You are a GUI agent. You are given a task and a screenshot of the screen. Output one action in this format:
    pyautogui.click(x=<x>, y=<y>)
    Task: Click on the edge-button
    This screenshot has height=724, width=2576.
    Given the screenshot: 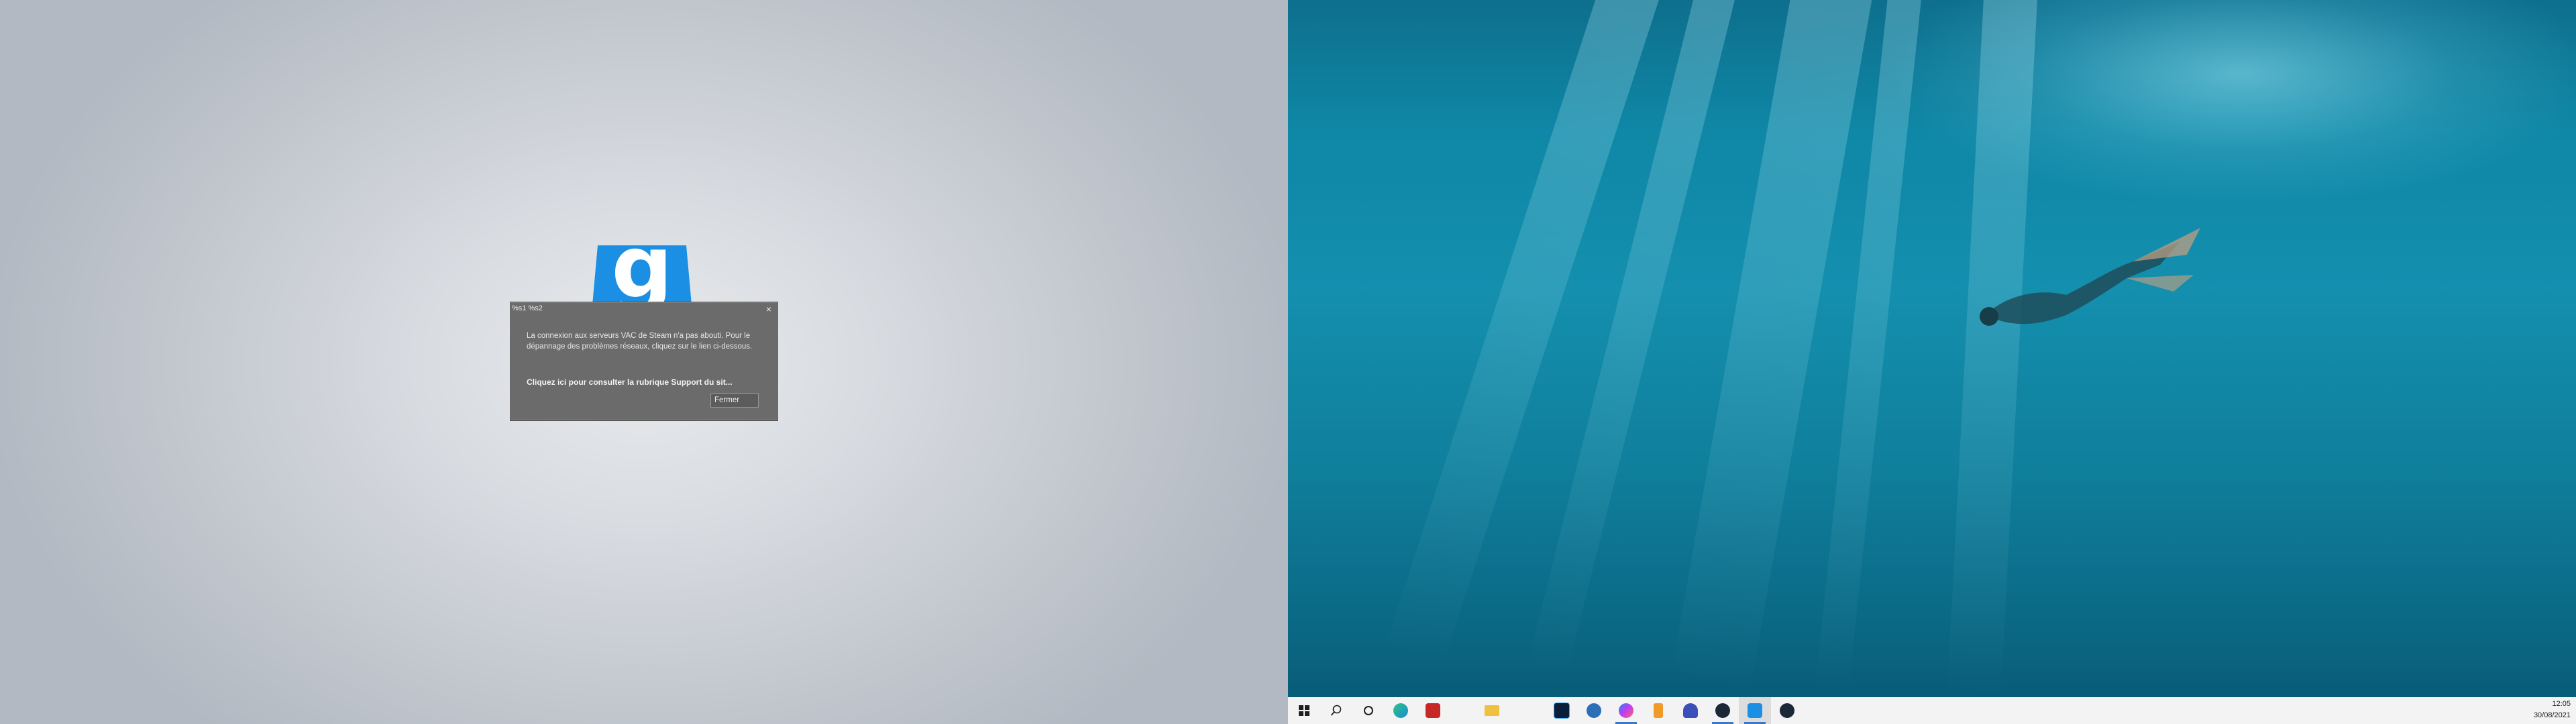 What is the action you would take?
    pyautogui.click(x=1401, y=710)
    